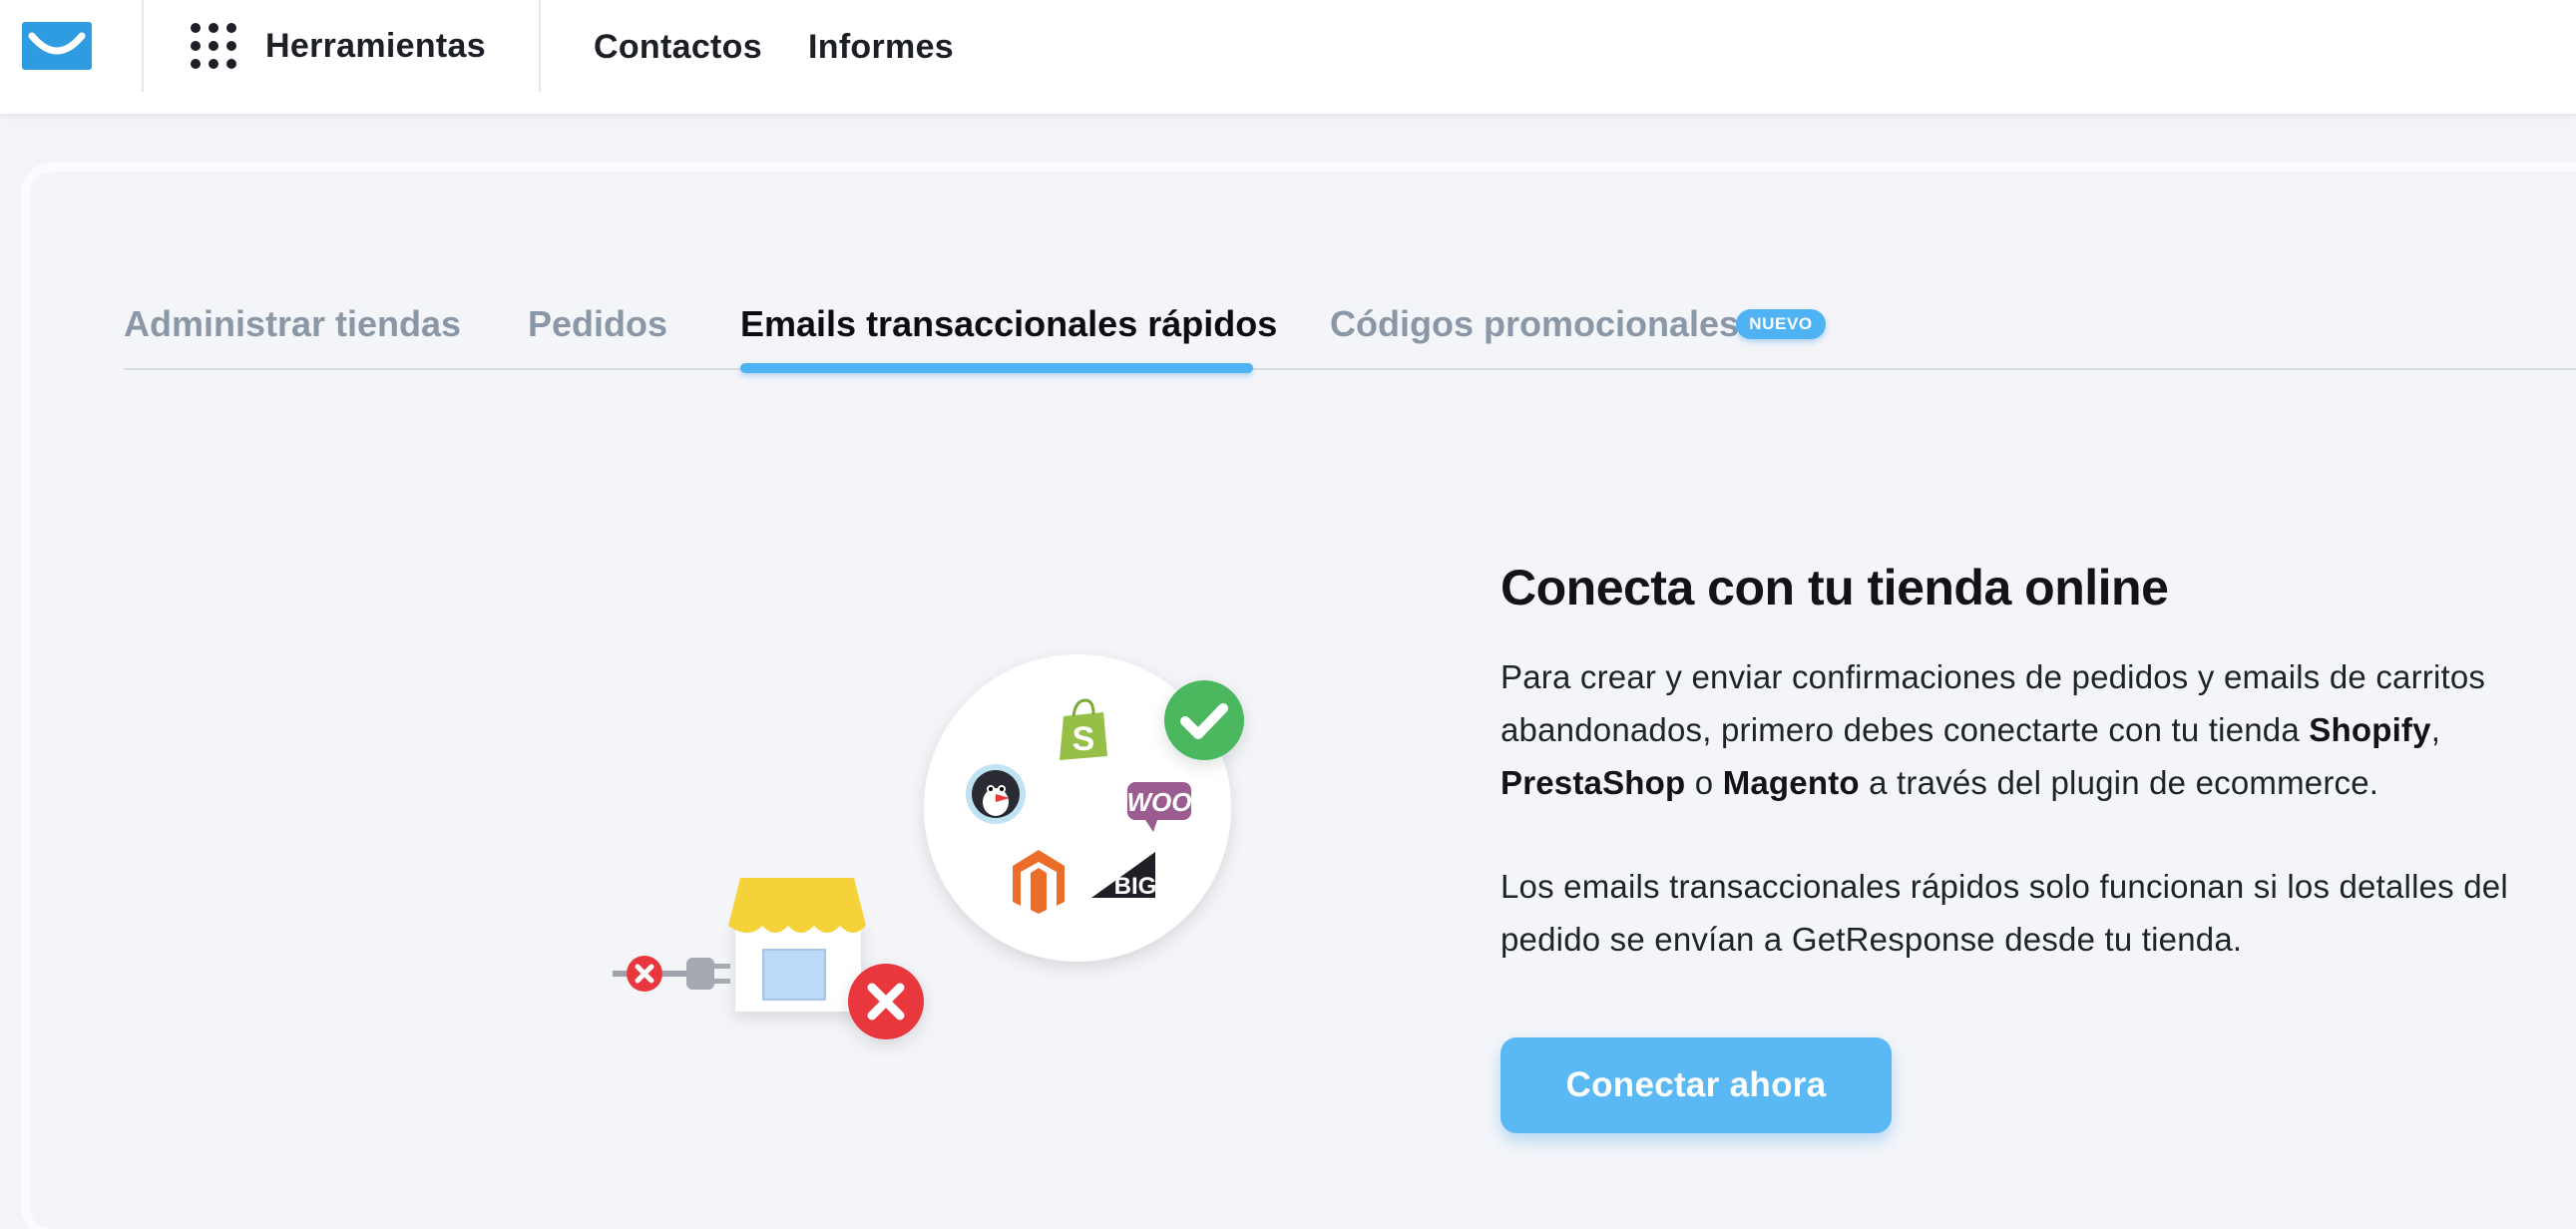 Image resolution: width=2576 pixels, height=1229 pixels. I want to click on nav-link-contactos: Contactos, so click(678, 47).